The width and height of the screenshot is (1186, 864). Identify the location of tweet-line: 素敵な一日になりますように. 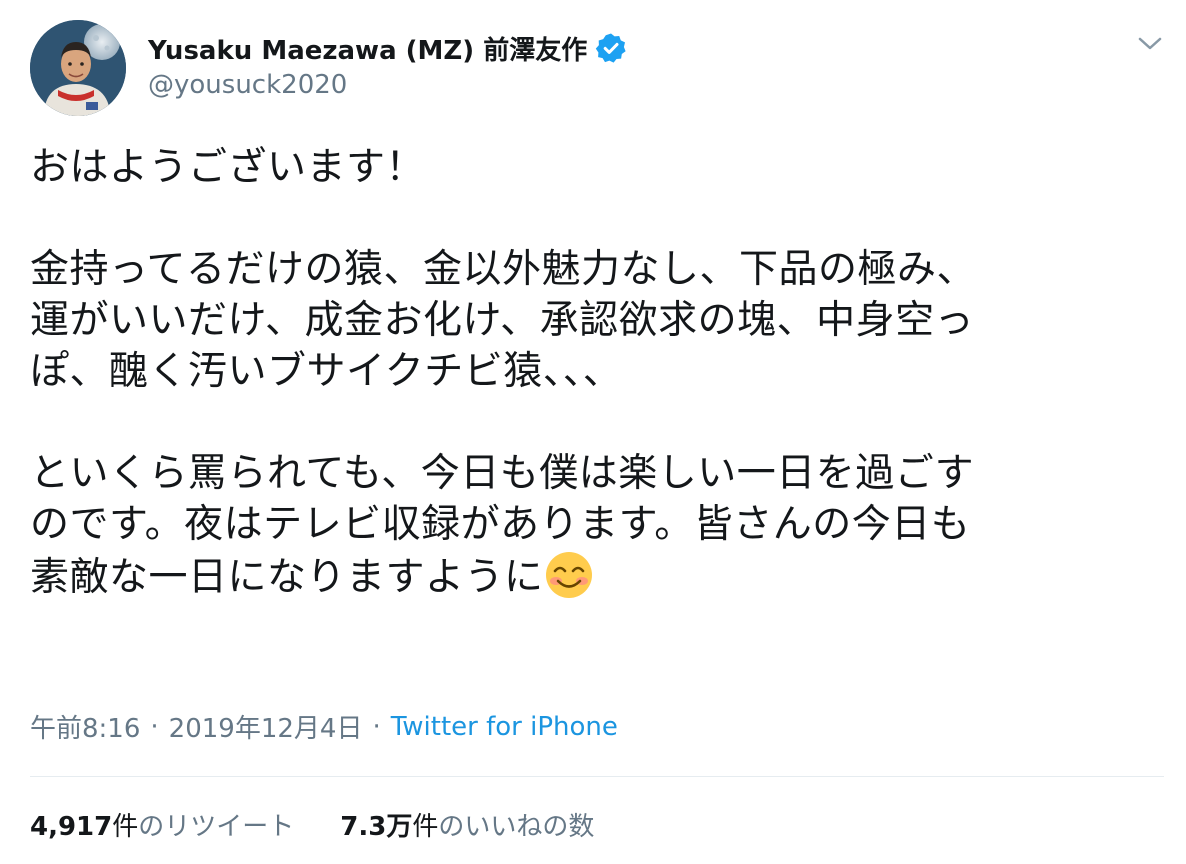
(287, 577).